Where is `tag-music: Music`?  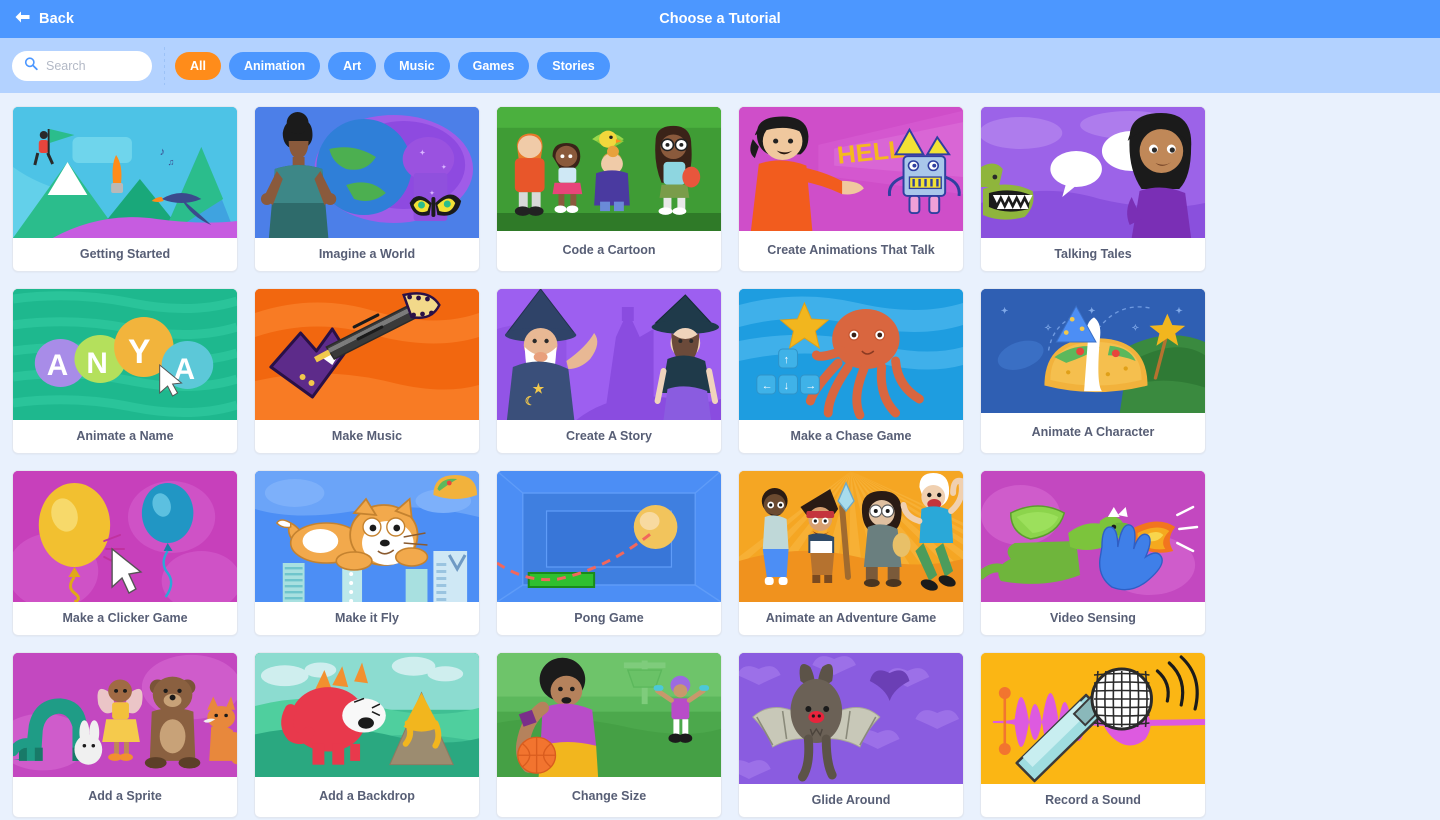
tag-music: Music is located at coordinates (417, 65).